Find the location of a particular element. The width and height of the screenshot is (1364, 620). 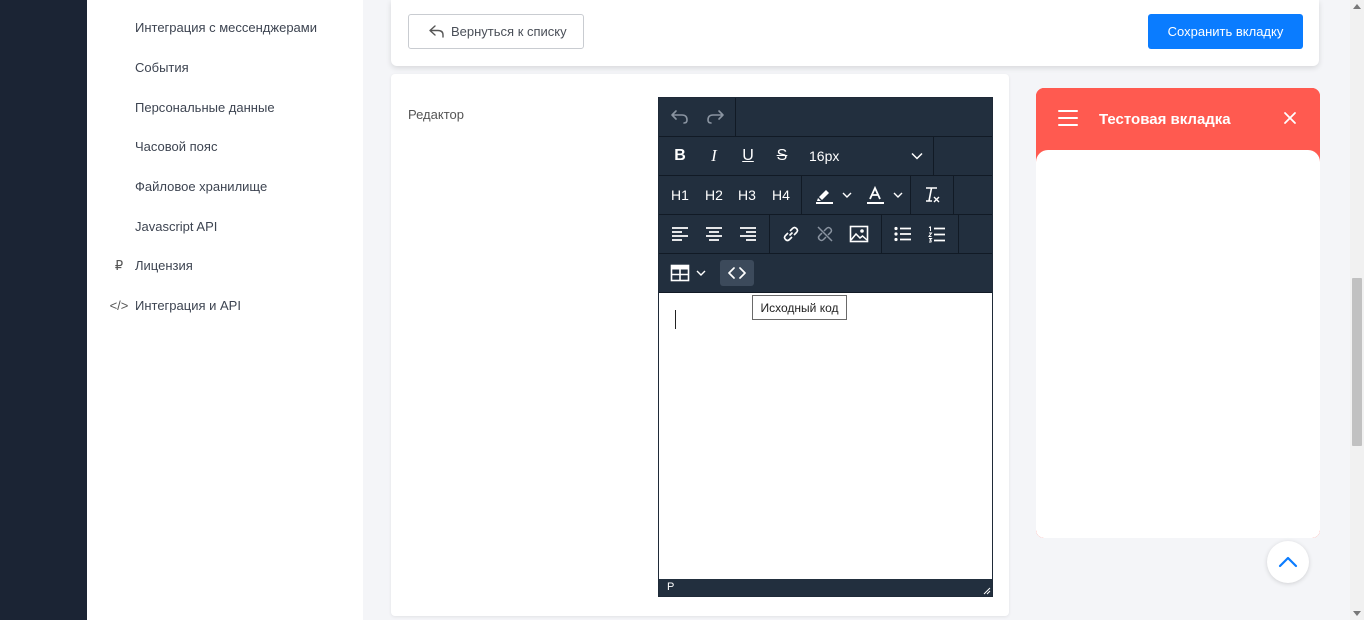

code-icon is located at coordinates (737, 273).